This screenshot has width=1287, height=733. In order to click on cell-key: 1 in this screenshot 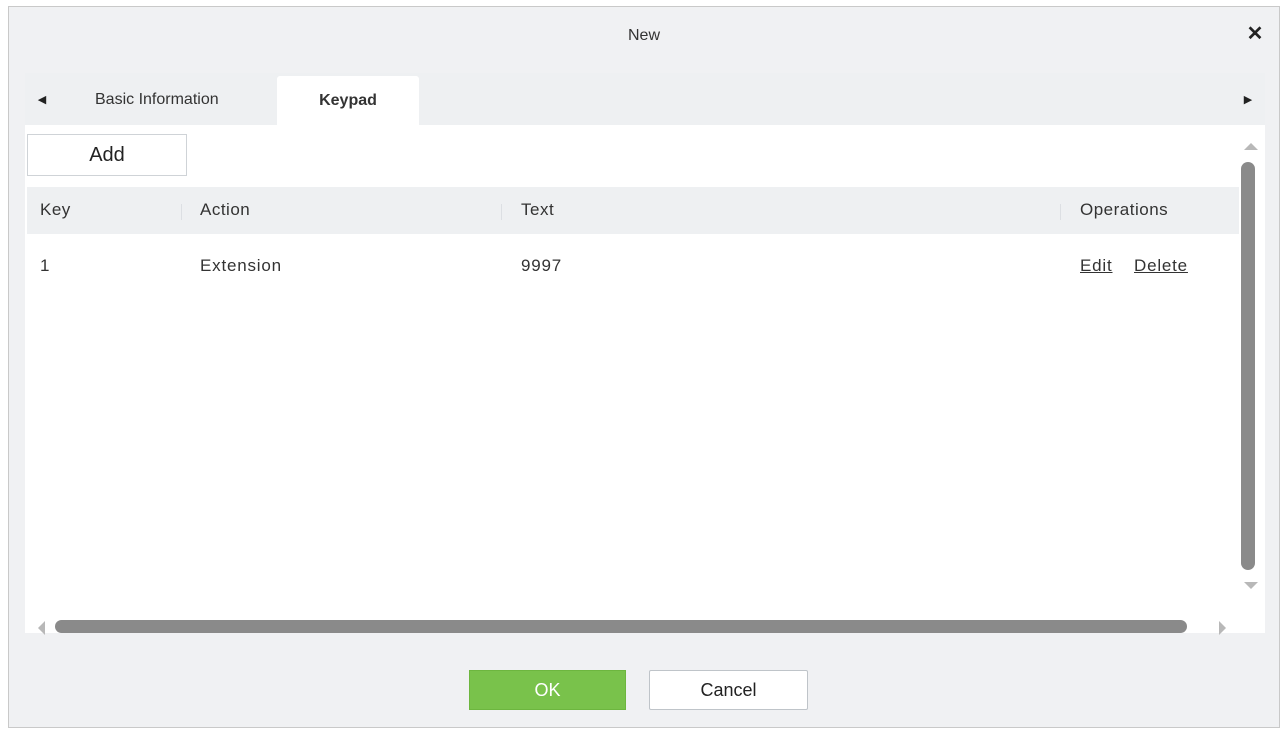, I will do `click(45, 265)`.